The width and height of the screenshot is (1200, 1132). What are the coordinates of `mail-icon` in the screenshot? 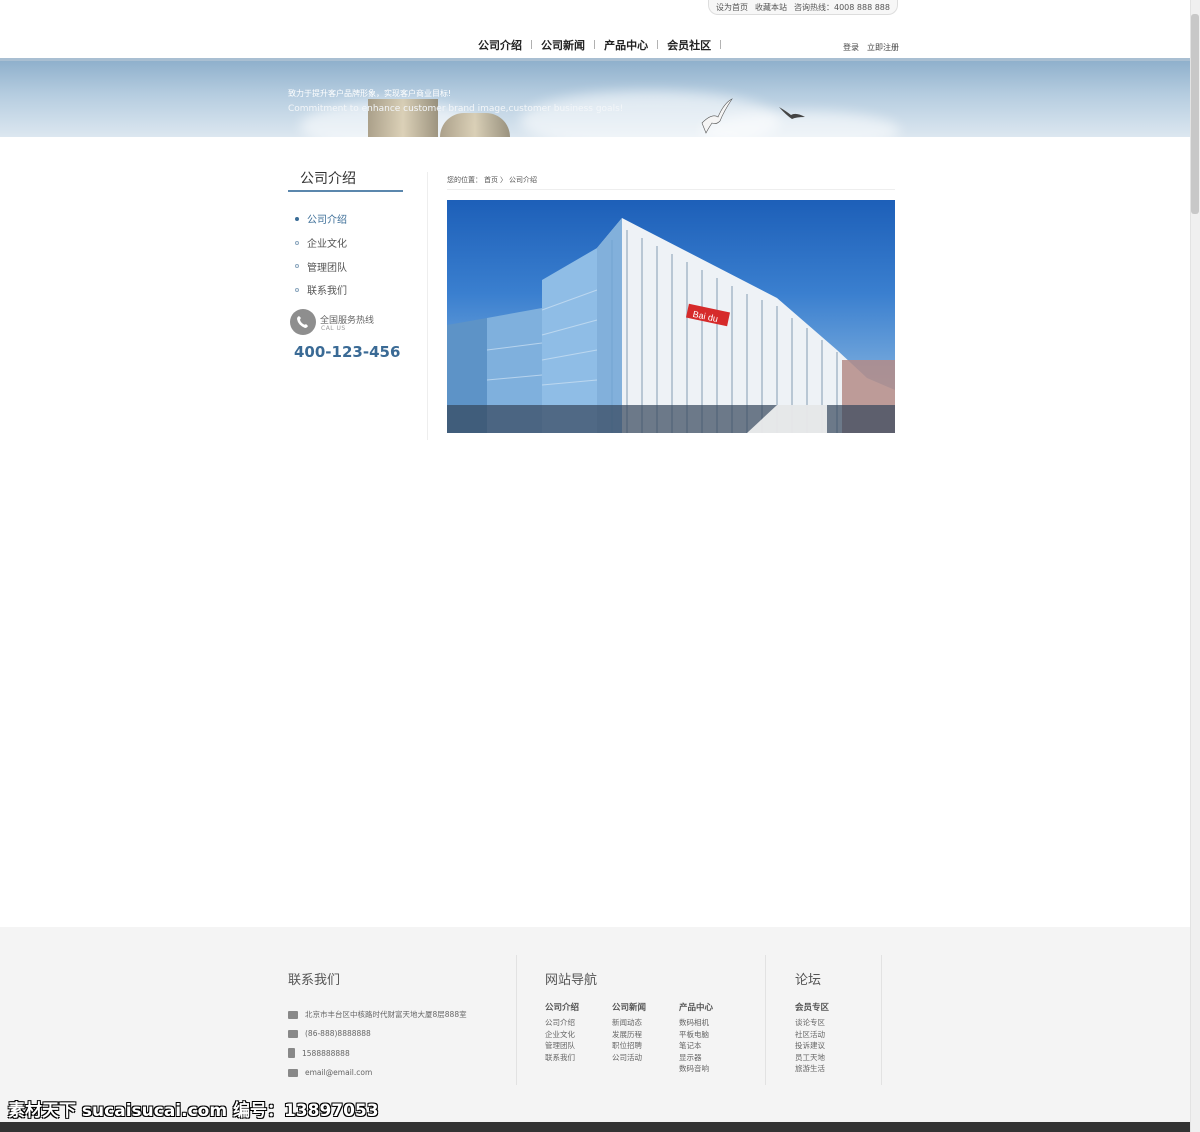 It's located at (293, 1072).